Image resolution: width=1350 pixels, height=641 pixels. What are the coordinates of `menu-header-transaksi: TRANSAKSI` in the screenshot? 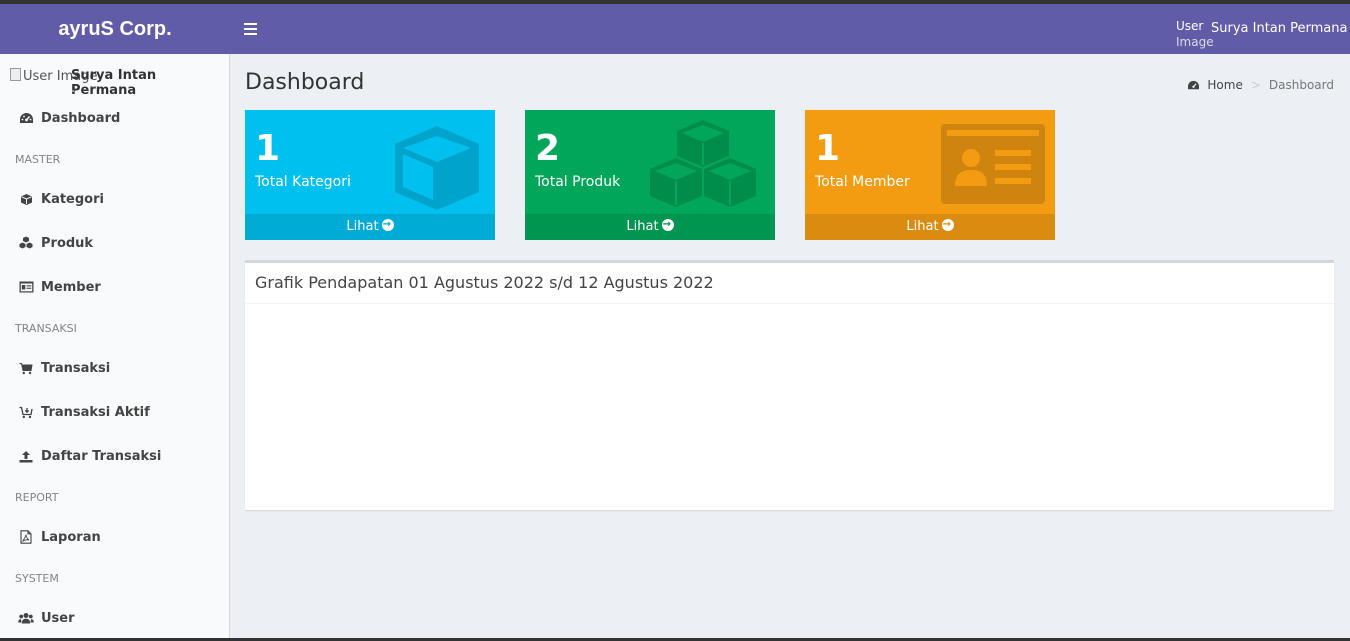 It's located at (46, 328).